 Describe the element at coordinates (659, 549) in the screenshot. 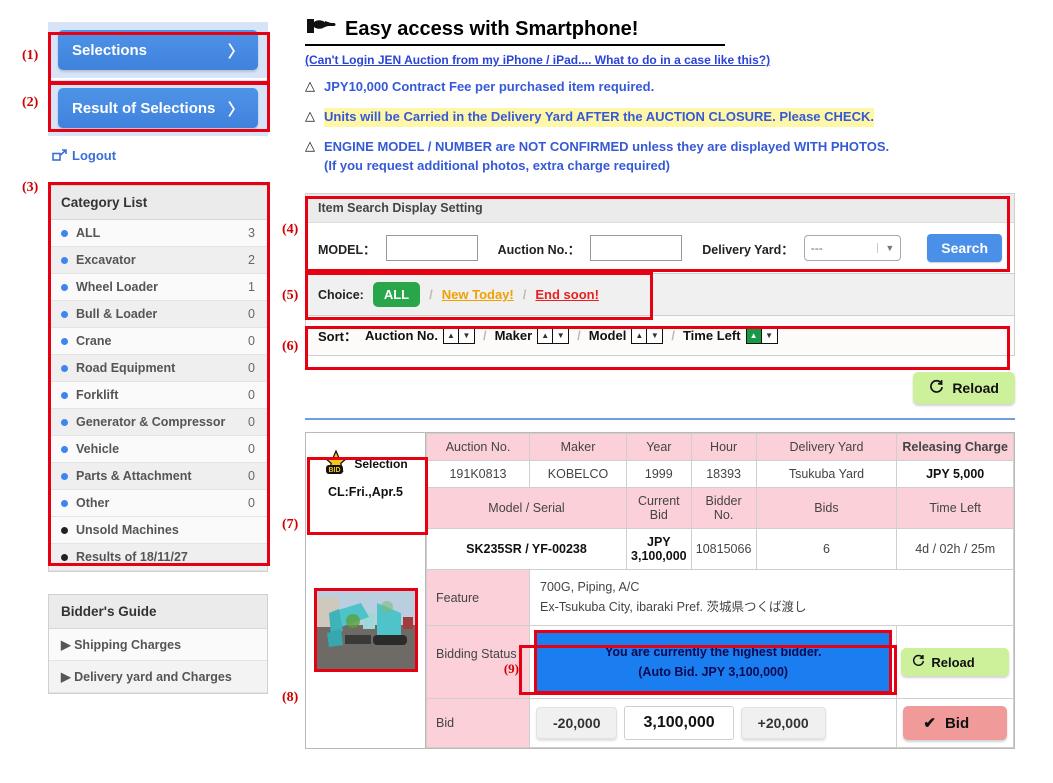

I see `cell: JPY 3,100,000` at that location.